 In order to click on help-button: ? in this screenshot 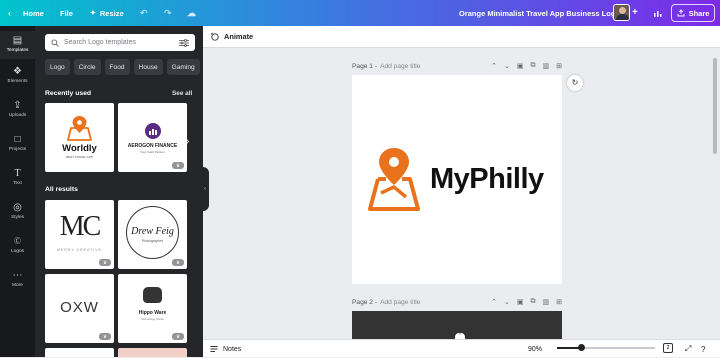, I will do `click(703, 349)`.